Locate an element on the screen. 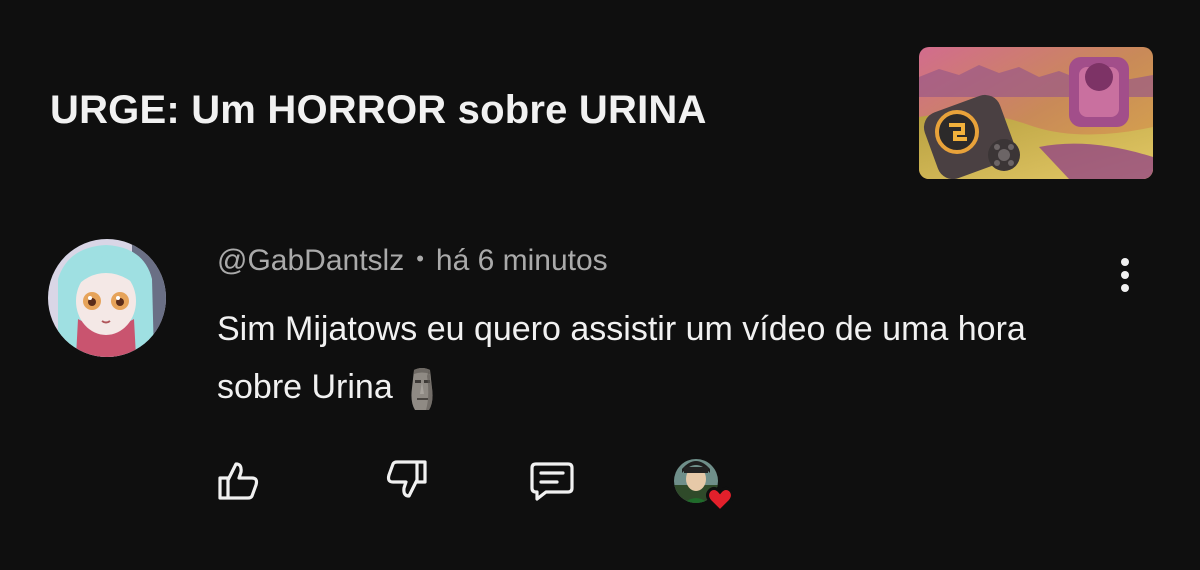  comment-time: há 6 minutos is located at coordinates (521, 260).